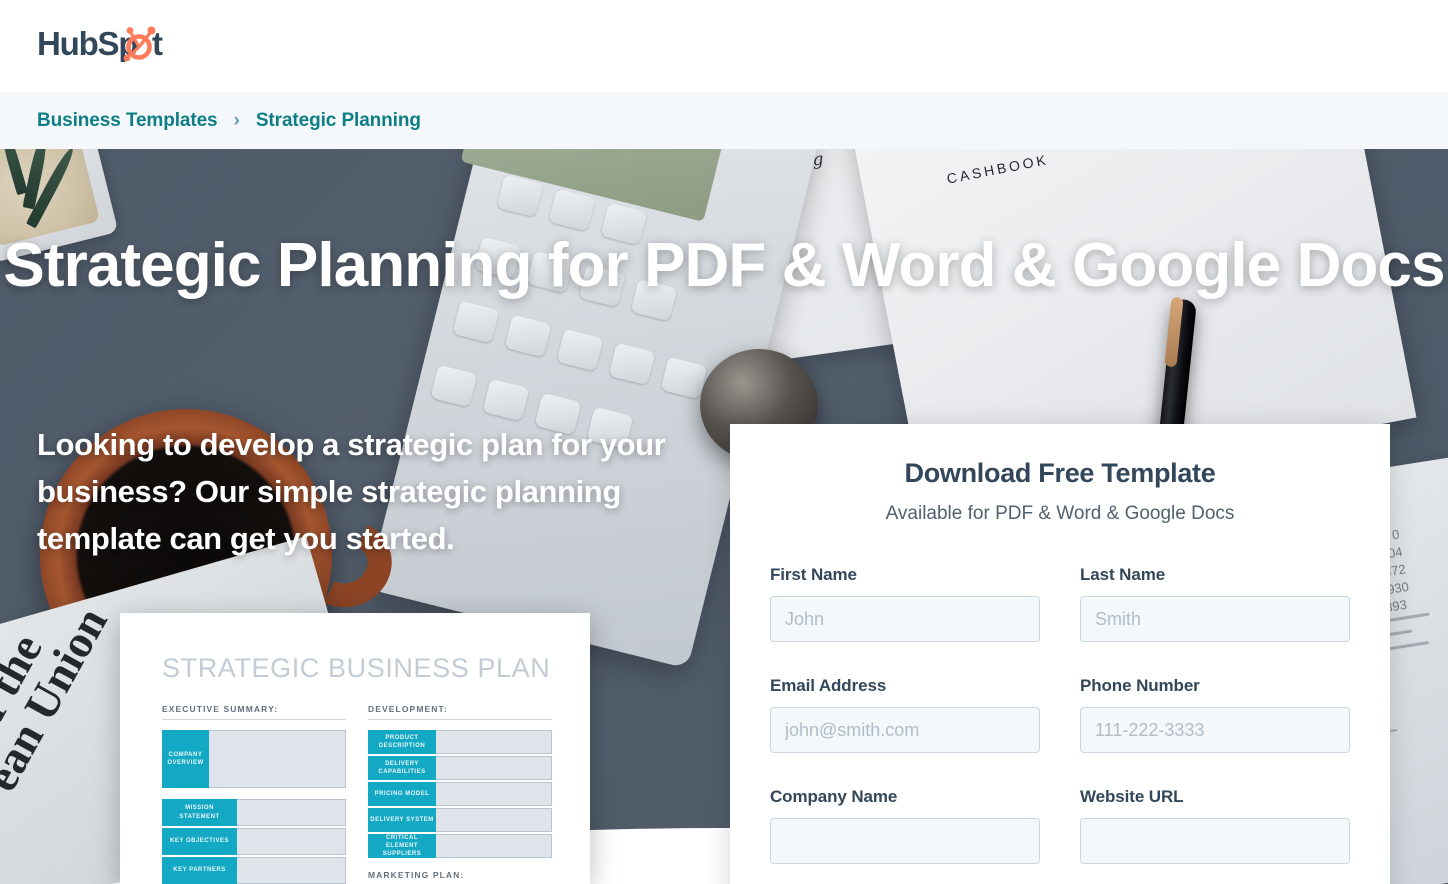 This screenshot has width=1448, height=884. Describe the element at coordinates (254, 712) in the screenshot. I see `template-section-heading: EXECUTIVE SUMMARY:` at that location.